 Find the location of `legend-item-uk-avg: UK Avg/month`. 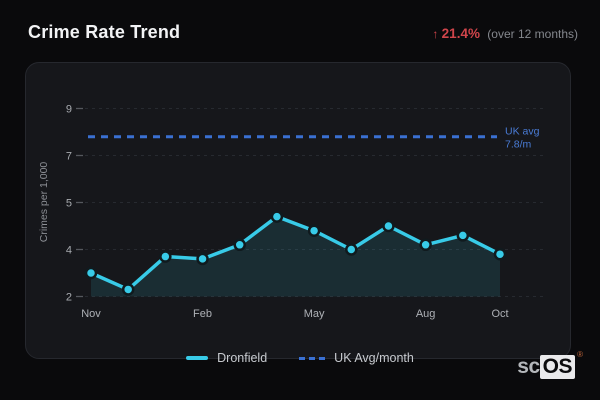

legend-item-uk-avg: UK Avg/month is located at coordinates (356, 358).